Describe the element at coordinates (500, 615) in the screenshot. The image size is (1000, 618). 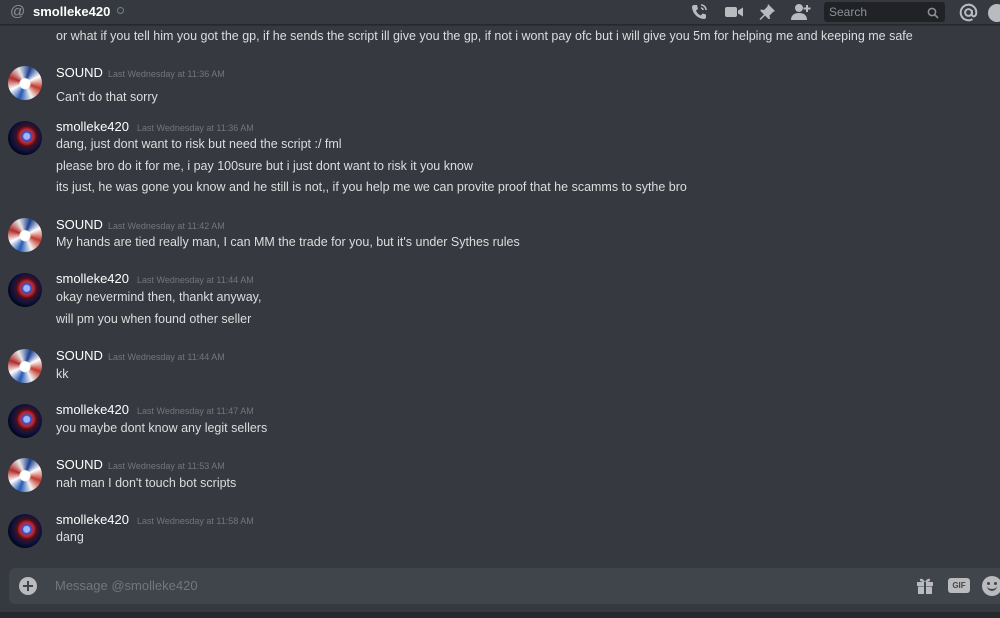
I see `window-bottom-edge` at that location.